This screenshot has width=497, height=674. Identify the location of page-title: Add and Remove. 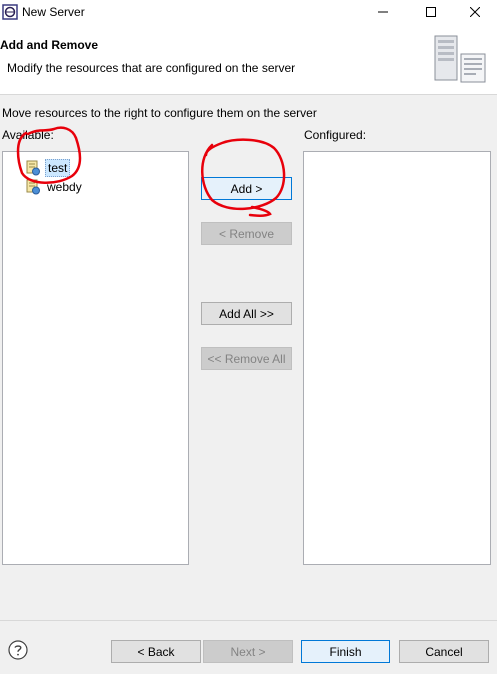
(49, 45).